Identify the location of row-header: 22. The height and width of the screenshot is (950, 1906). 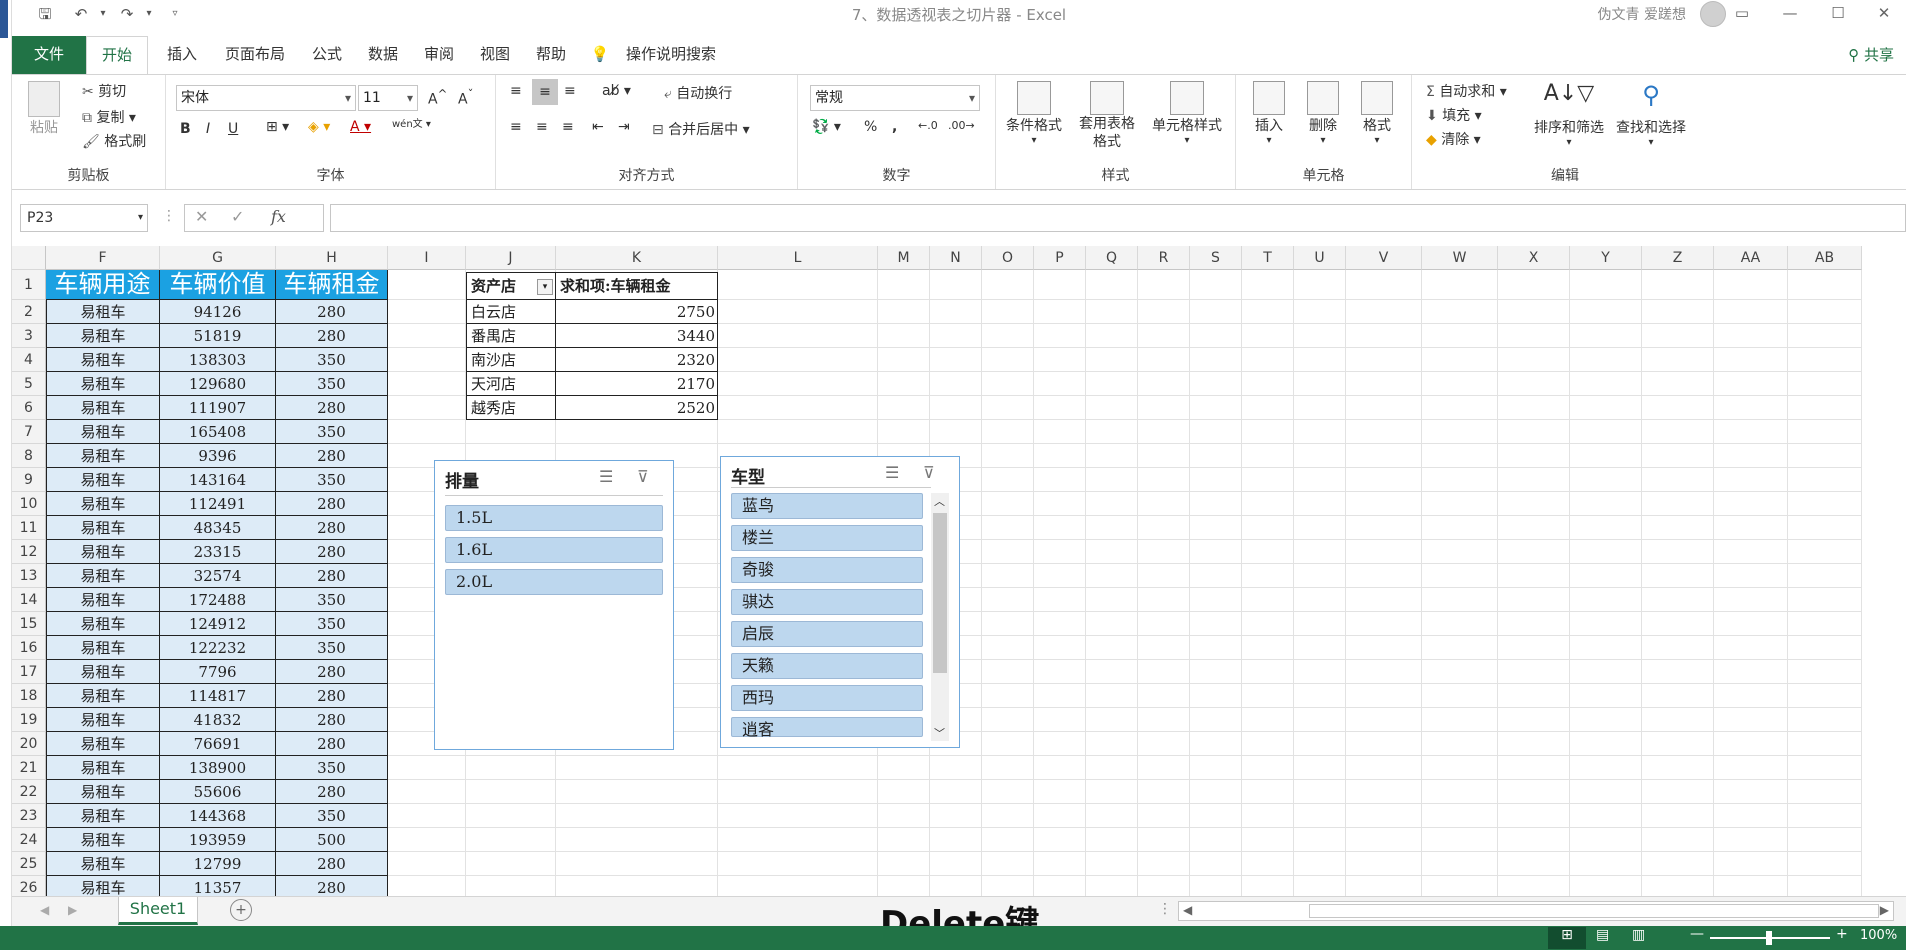
(29, 792).